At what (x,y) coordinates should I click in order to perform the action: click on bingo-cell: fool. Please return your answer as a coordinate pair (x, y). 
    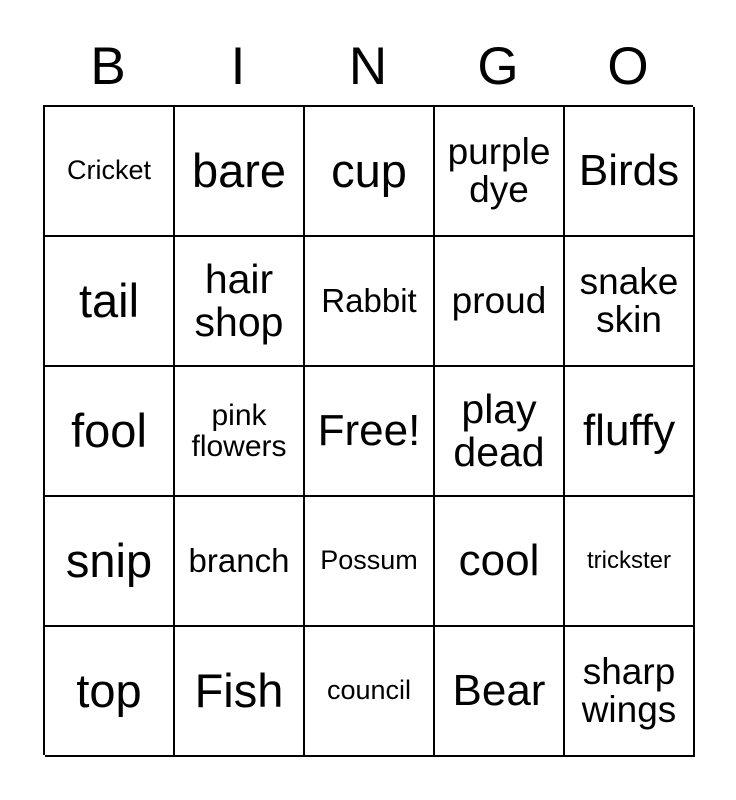
    Looking at the image, I should click on (110, 432).